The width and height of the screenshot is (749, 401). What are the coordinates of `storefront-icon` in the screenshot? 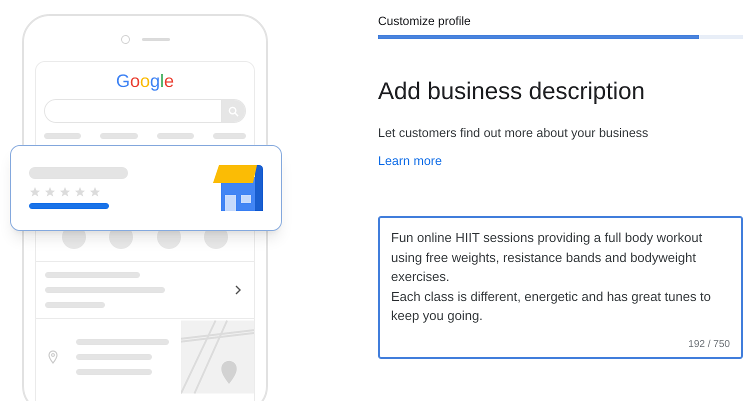 It's located at (238, 188).